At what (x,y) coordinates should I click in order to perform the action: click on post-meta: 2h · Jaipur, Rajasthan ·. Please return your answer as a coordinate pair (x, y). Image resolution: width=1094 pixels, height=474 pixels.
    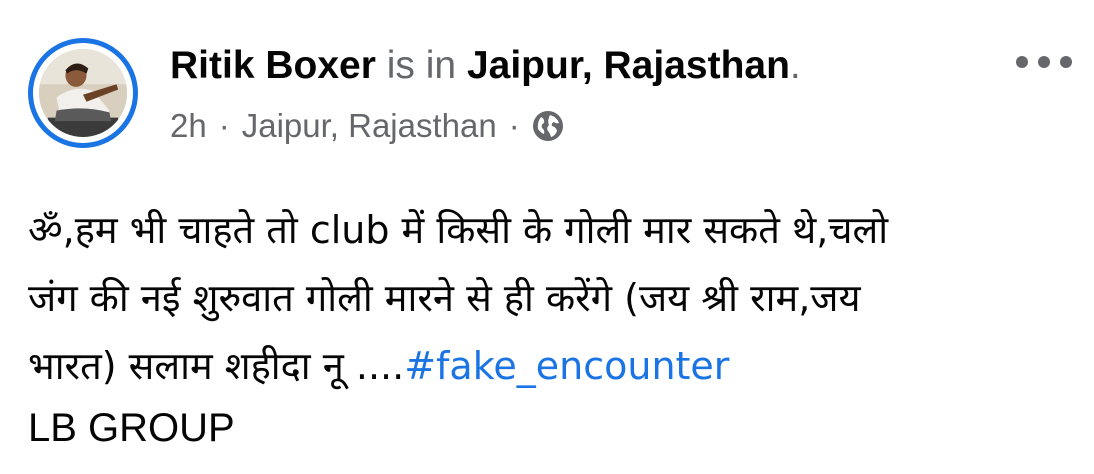
    Looking at the image, I should click on (367, 126).